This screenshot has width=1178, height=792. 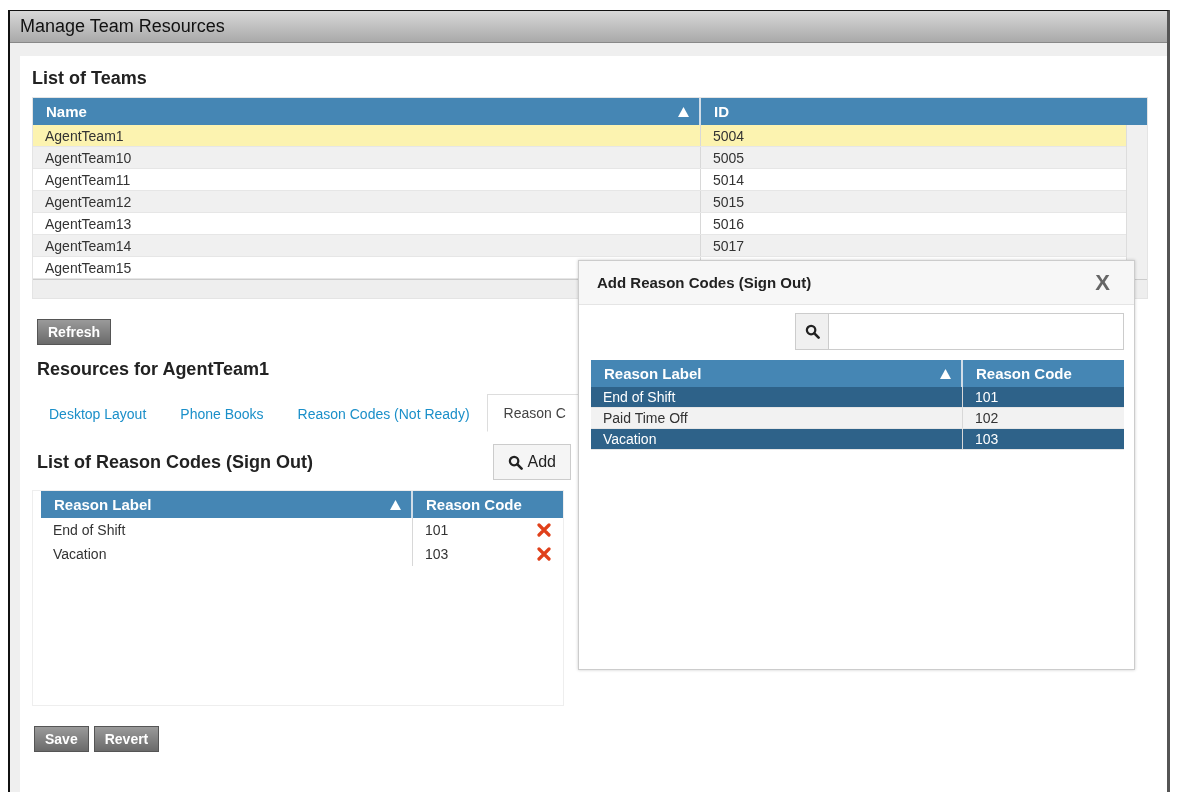 What do you see at coordinates (645, 418) in the screenshot?
I see `table-cell: Paid Time Off` at bounding box center [645, 418].